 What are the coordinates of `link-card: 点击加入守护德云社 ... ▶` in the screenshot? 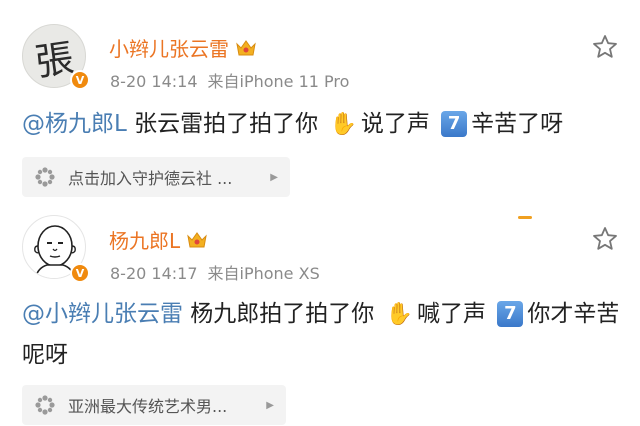 It's located at (156, 177).